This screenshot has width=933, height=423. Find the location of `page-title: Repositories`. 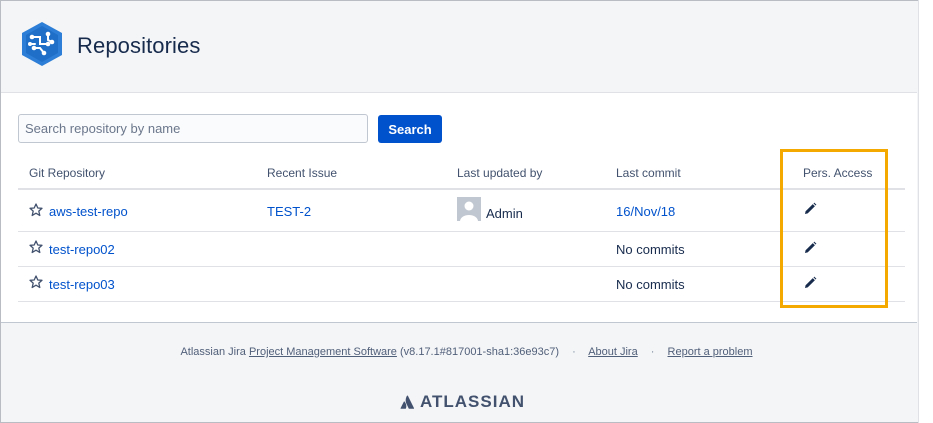

page-title: Repositories is located at coordinates (139, 45).